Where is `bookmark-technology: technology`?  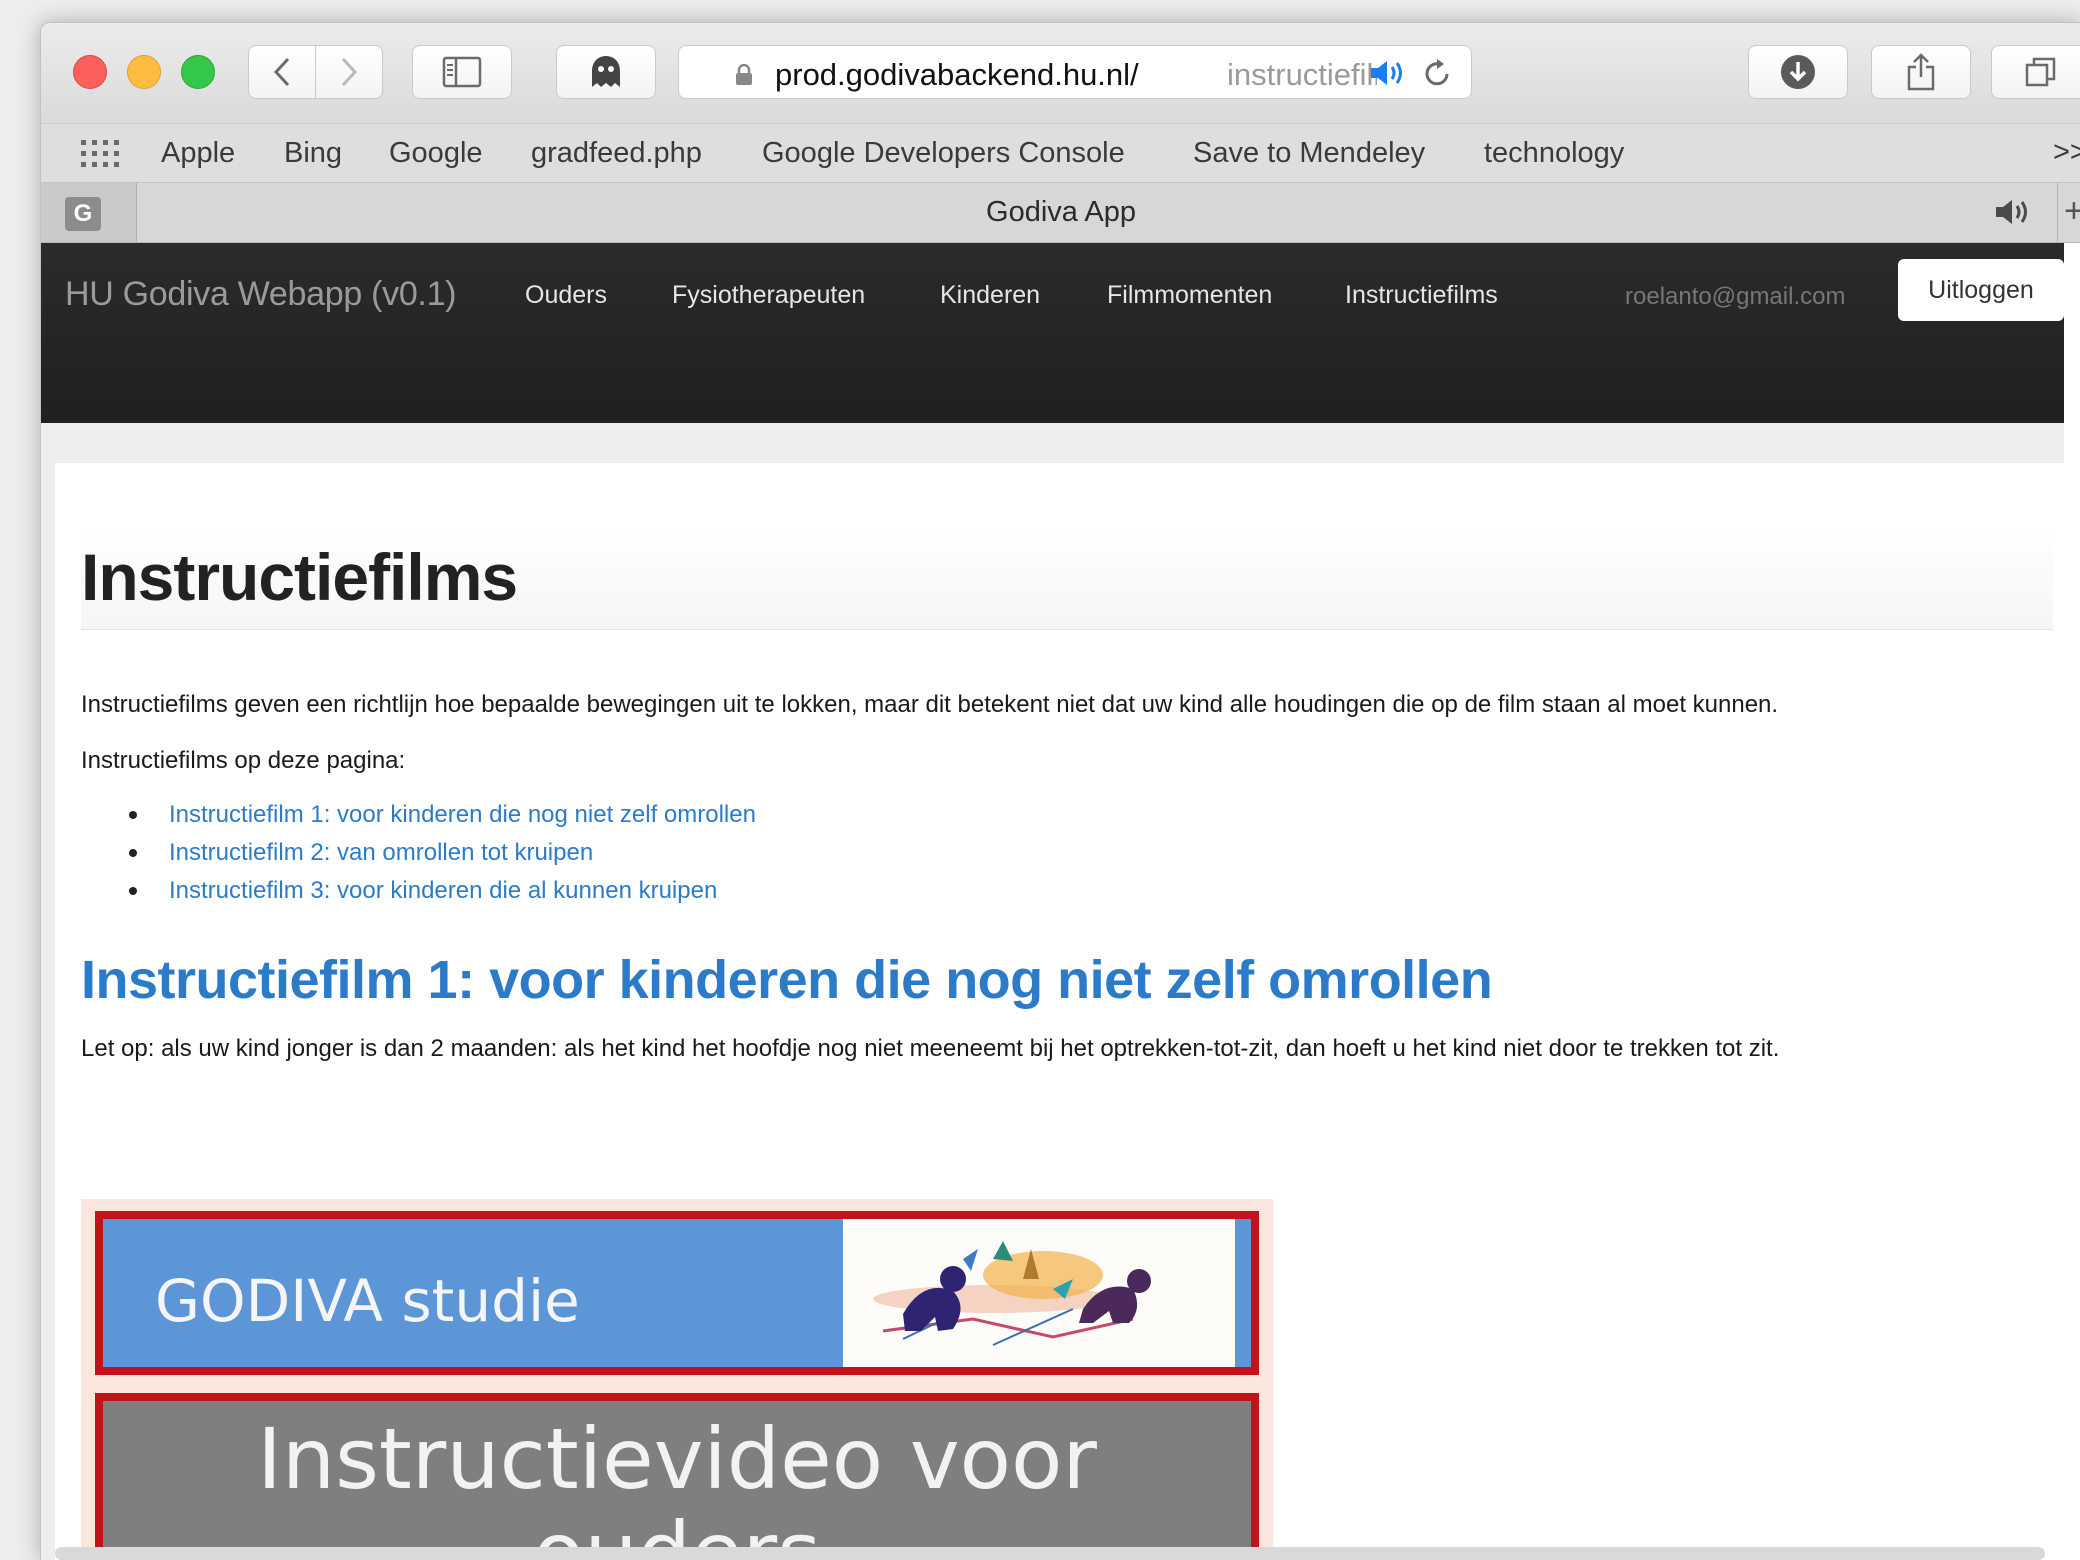 bookmark-technology: technology is located at coordinates (1554, 153).